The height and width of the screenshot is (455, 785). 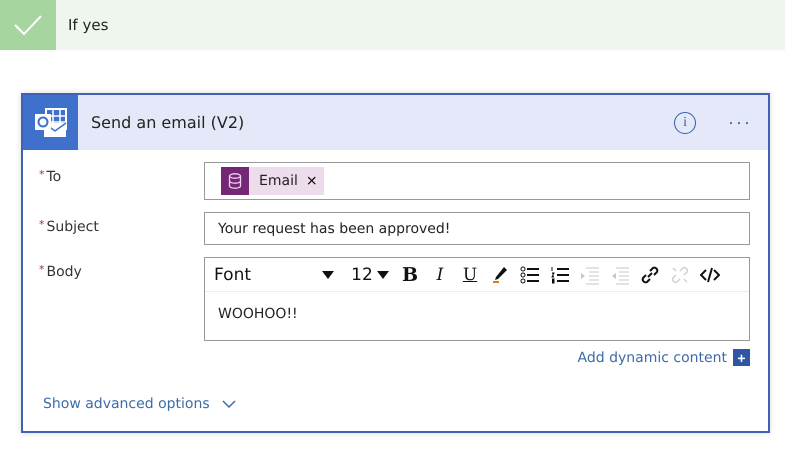 What do you see at coordinates (51, 122) in the screenshot?
I see `mail-app-icon` at bounding box center [51, 122].